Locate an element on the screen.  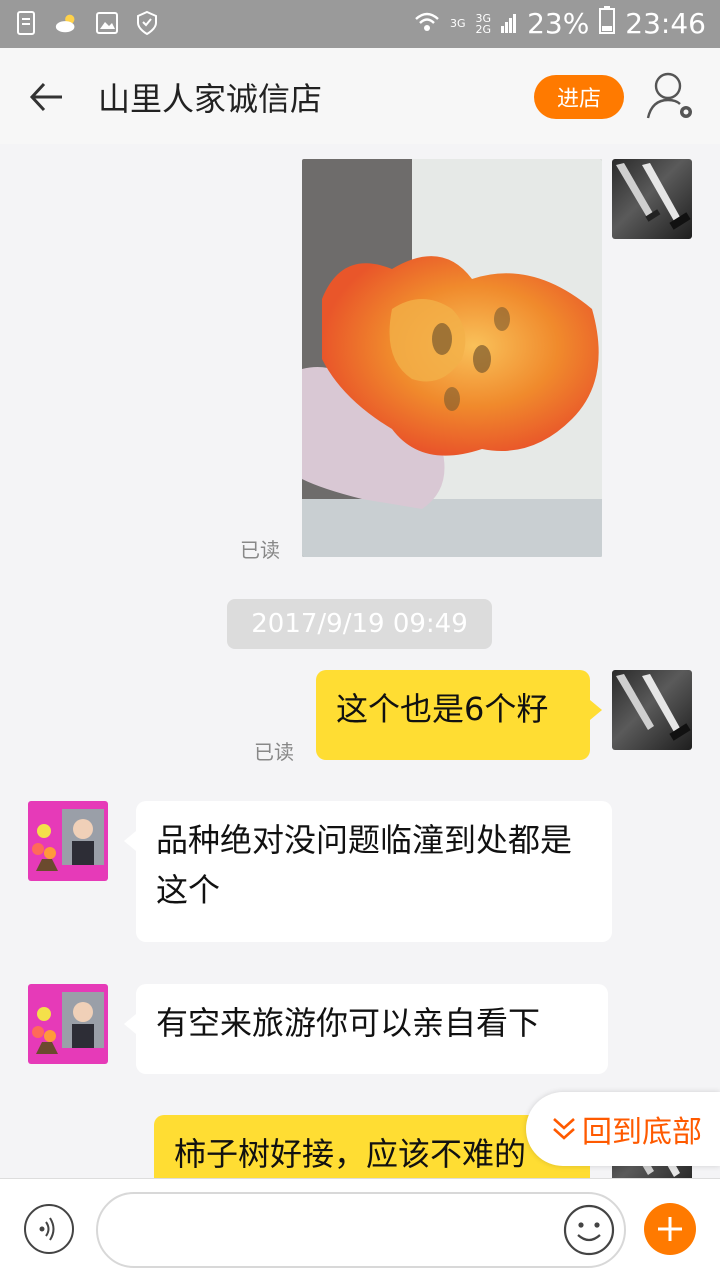
enter-shop-button: 进店 is located at coordinates (579, 97).